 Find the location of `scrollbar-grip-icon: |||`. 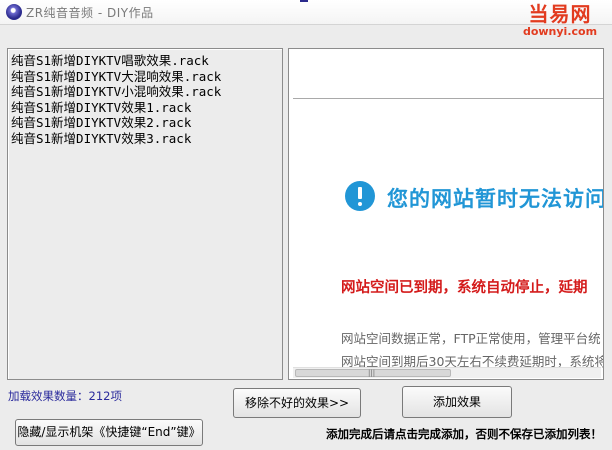

scrollbar-grip-icon: ||| is located at coordinates (372, 373).